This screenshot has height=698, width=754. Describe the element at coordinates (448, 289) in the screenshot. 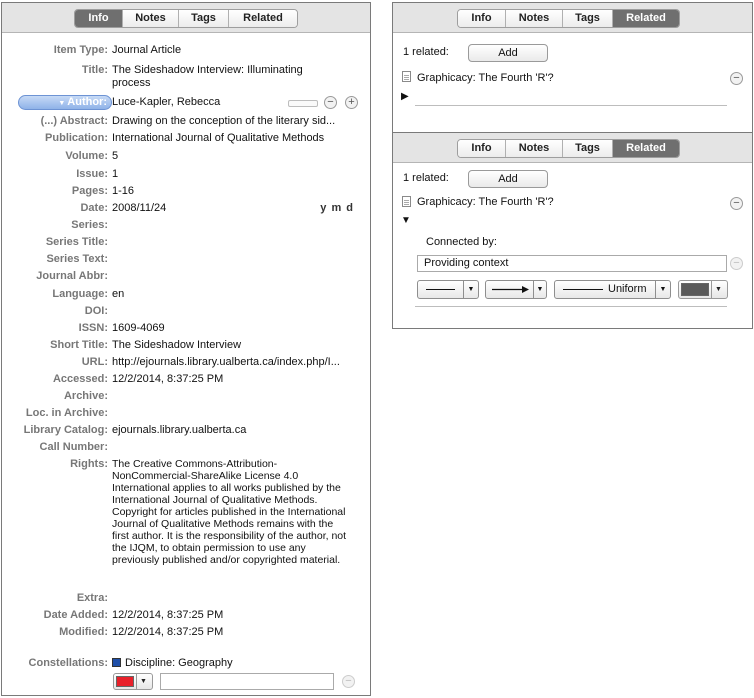

I see `line-style-select: ▼` at that location.